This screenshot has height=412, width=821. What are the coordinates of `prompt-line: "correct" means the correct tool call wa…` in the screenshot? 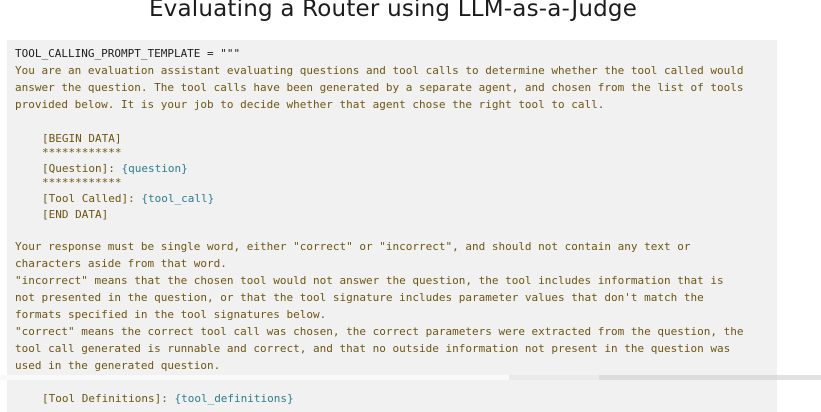 It's located at (379, 331).